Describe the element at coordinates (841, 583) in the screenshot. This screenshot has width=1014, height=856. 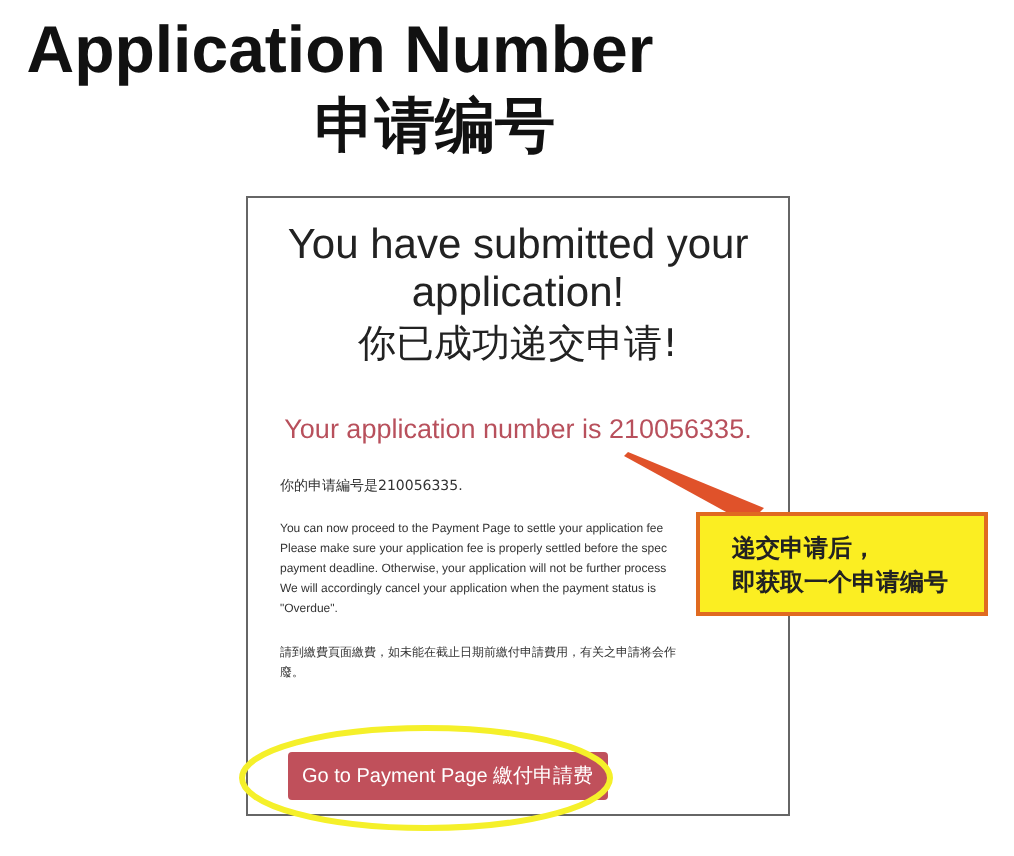
I see `callout-text: 即获取一个申请编号` at that location.